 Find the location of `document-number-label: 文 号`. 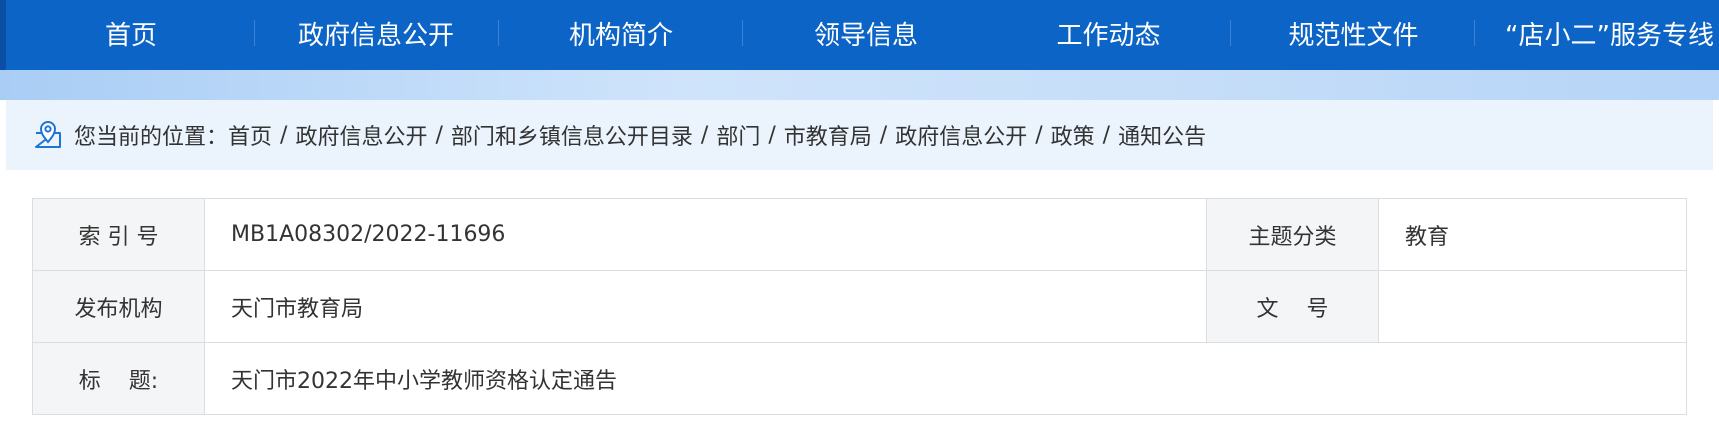

document-number-label: 文 号 is located at coordinates (1292, 306).